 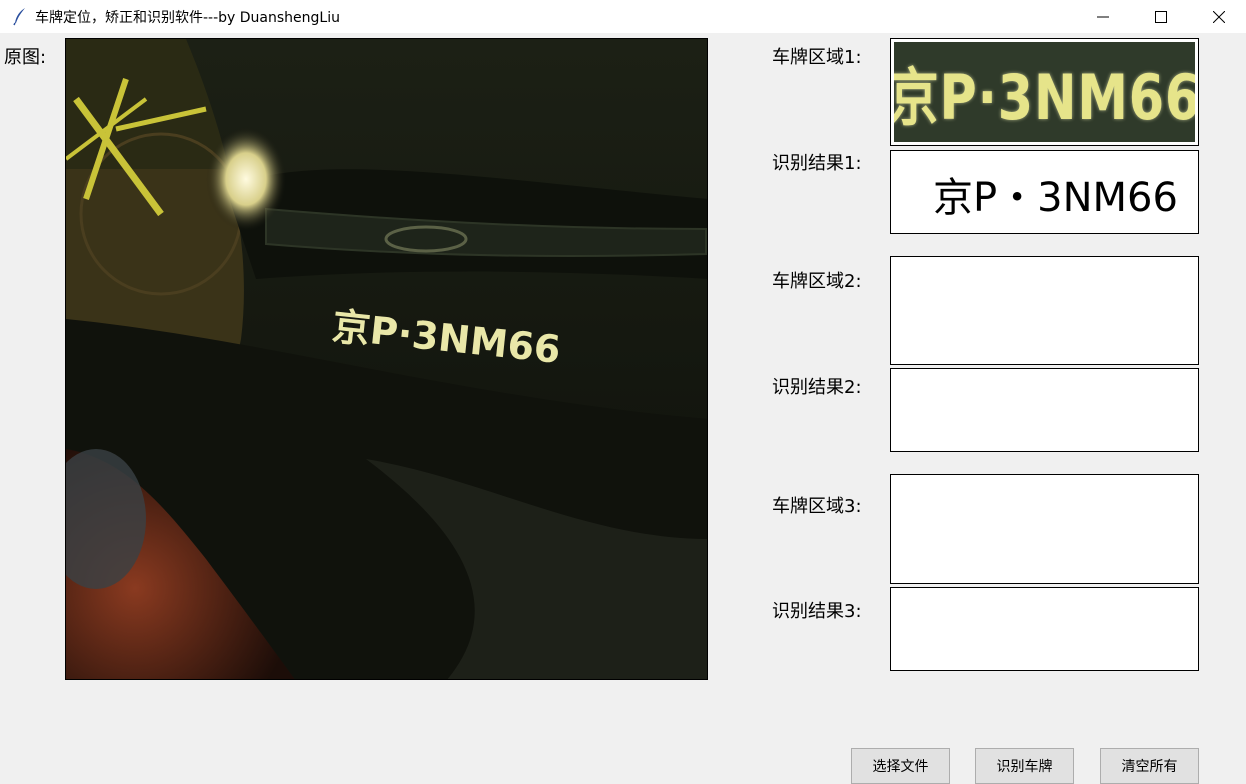 I want to click on maximize-icon, so click(x=1161, y=16).